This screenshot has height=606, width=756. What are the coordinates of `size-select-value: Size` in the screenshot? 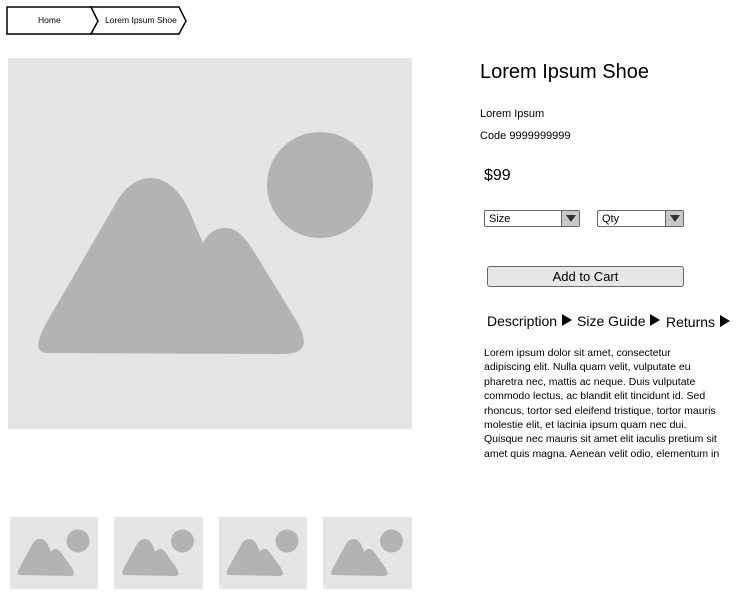 It's located at (500, 219).